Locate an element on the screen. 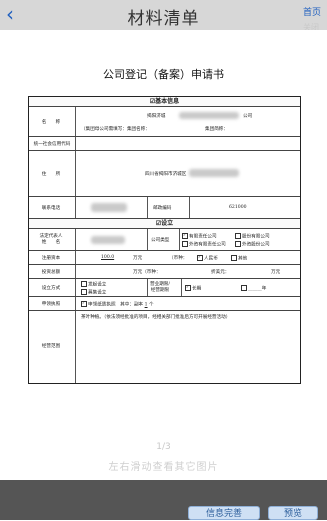 The image size is (327, 521). top-nav-bar: ‹ 材料清单 首页 关闭 is located at coordinates (163, 16).